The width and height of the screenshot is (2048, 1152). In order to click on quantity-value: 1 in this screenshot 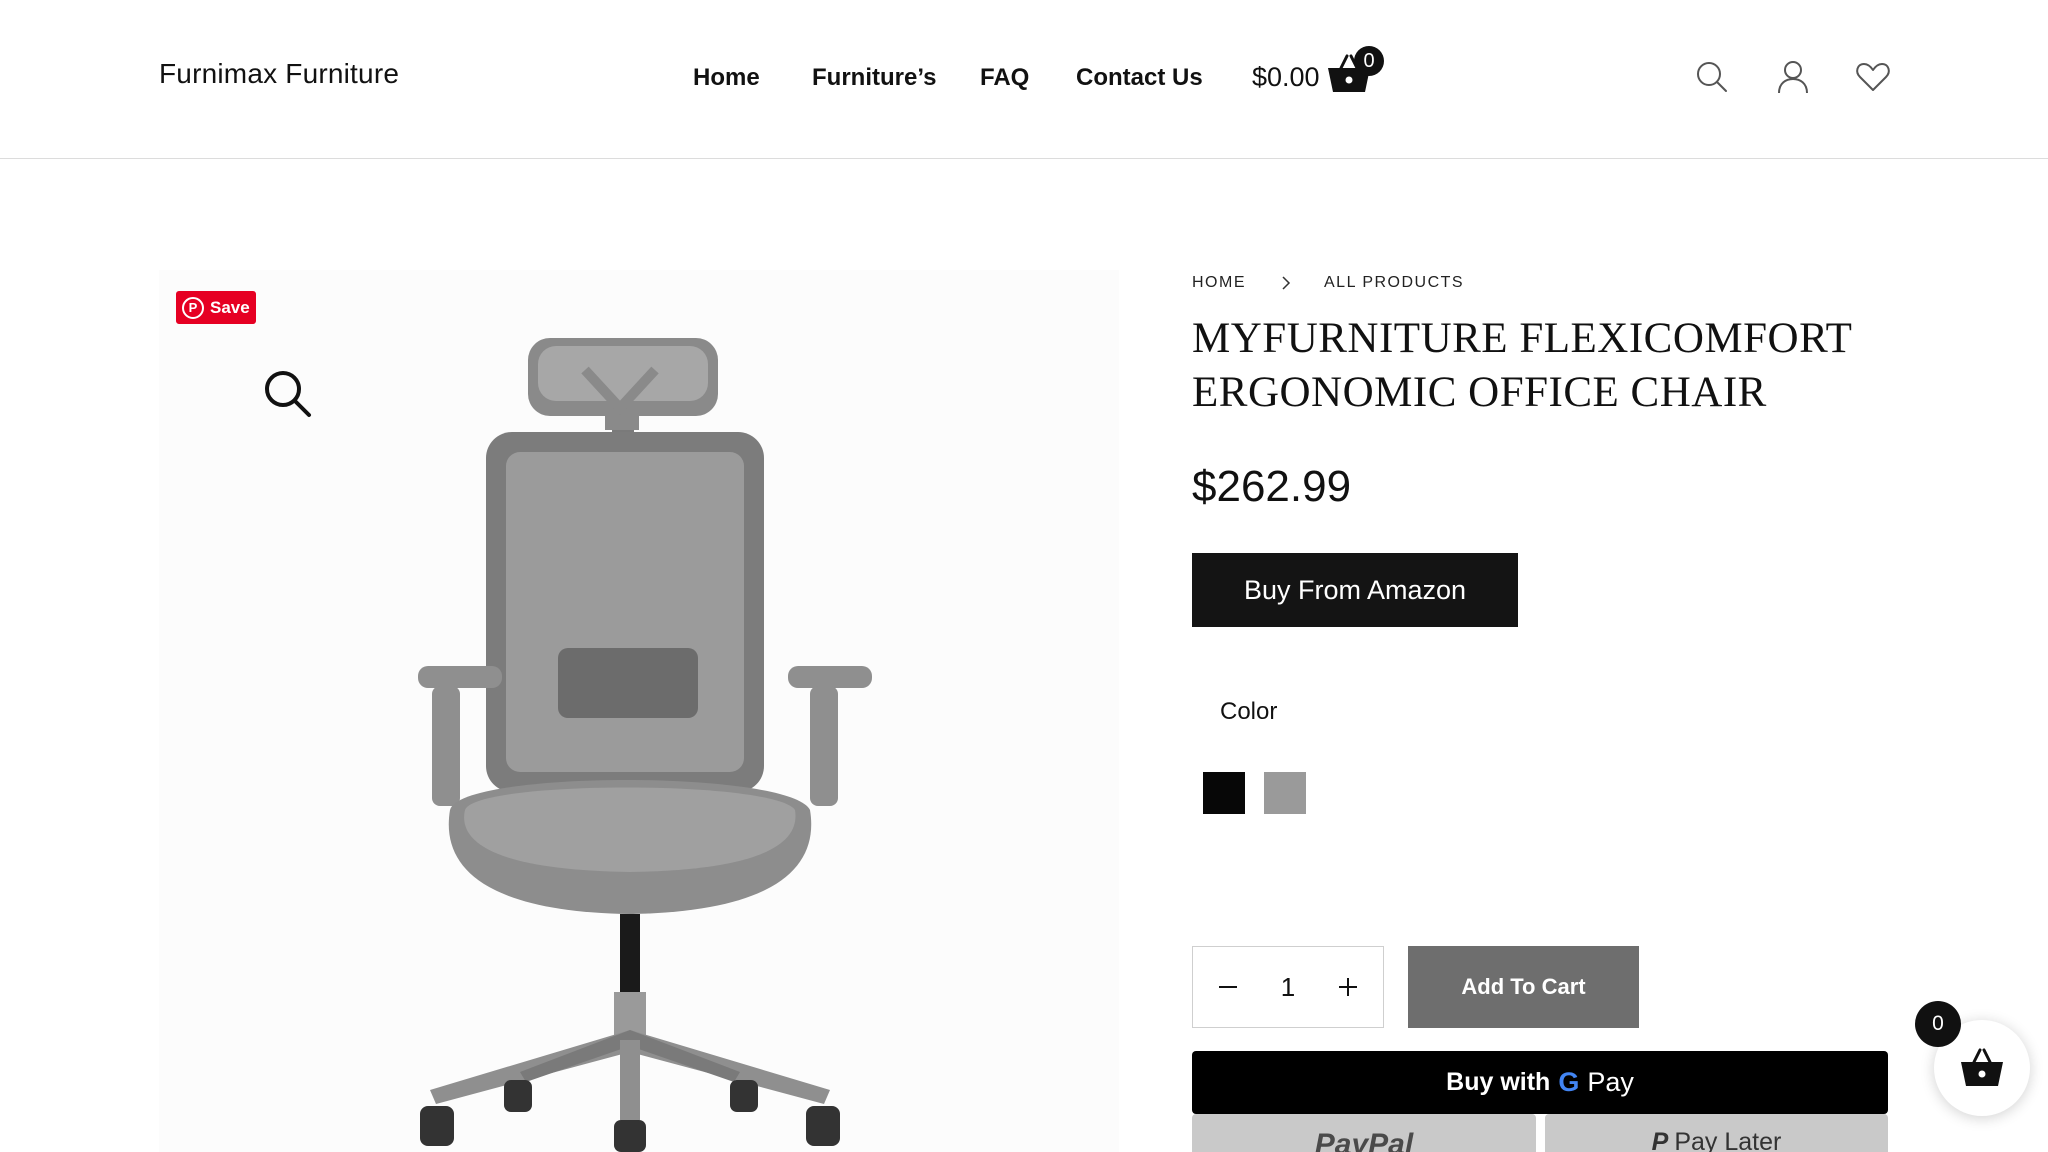, I will do `click(1288, 987)`.